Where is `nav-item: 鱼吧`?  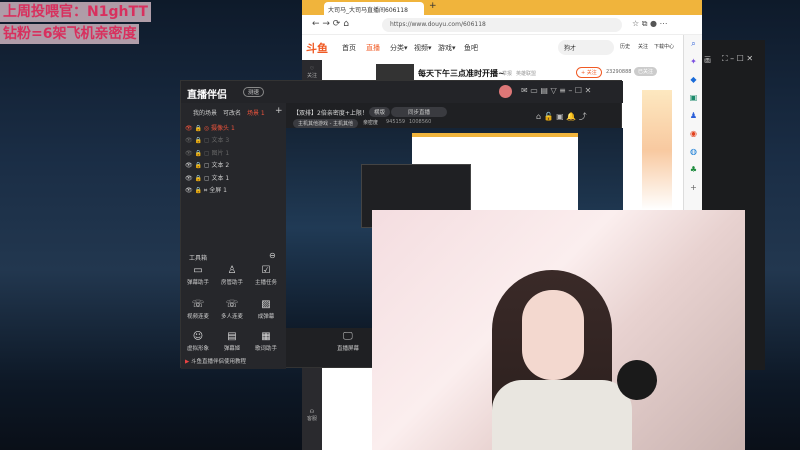
nav-item: 鱼吧 is located at coordinates (471, 48).